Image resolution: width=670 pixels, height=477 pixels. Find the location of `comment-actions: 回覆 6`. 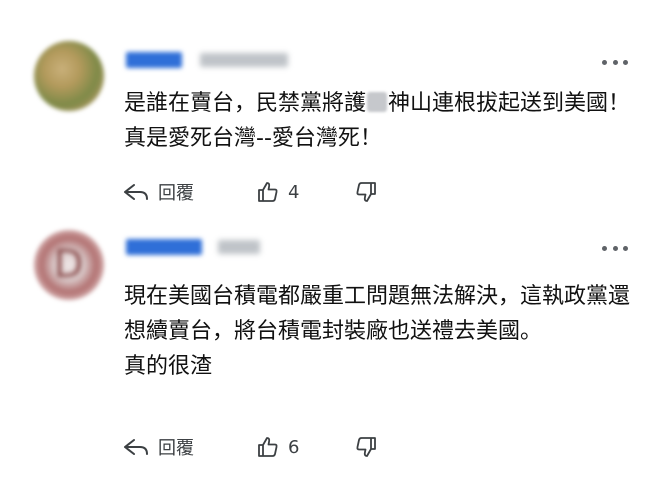

comment-actions: 回覆 6 is located at coordinates (282, 447).